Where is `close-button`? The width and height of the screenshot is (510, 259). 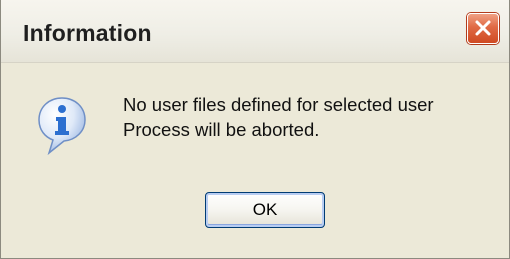
close-button is located at coordinates (483, 28).